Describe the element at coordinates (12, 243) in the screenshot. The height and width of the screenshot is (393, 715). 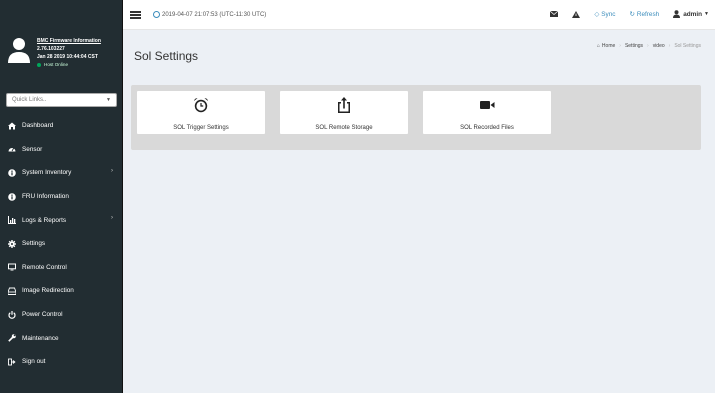
I see `gear-icon` at that location.